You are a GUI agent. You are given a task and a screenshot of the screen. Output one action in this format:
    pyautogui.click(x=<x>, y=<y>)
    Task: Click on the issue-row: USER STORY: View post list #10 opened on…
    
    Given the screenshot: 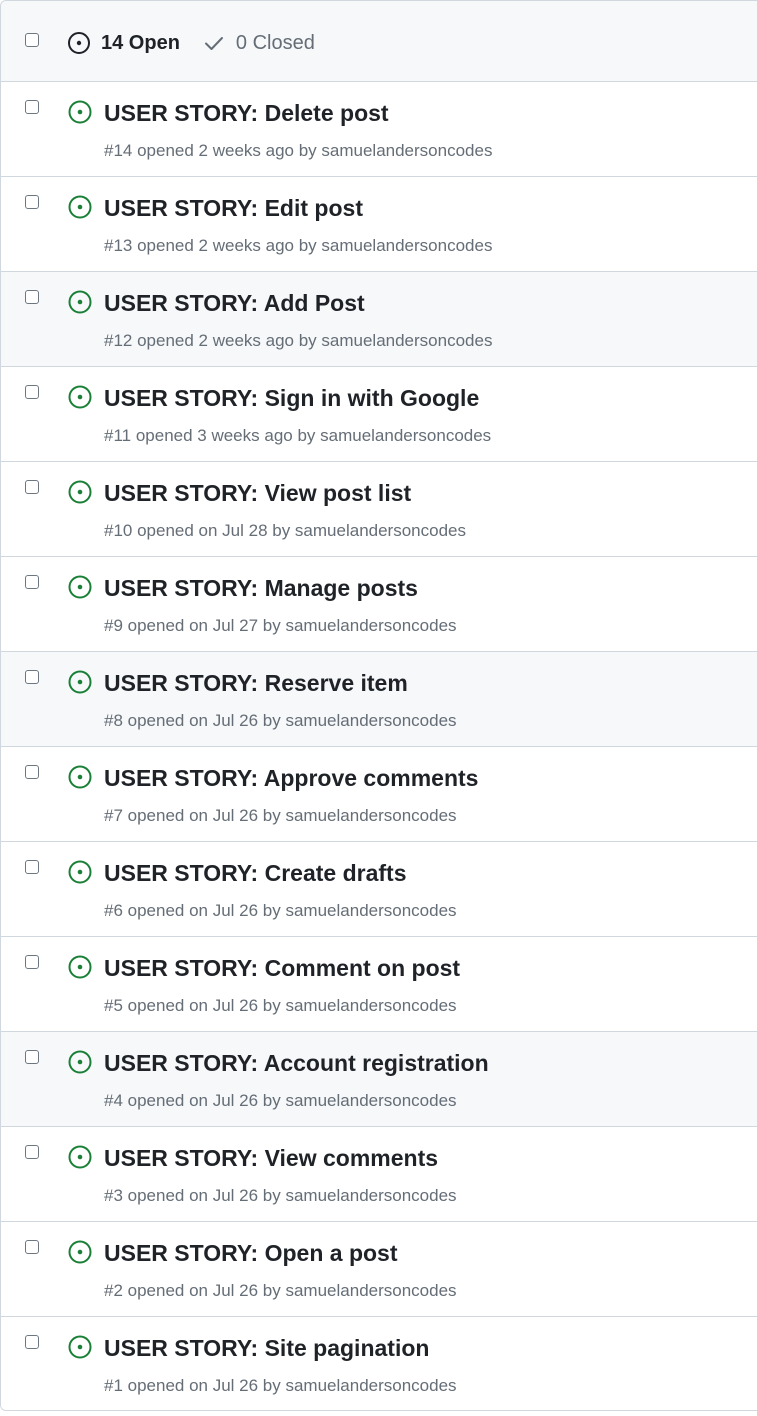 What is the action you would take?
    pyautogui.click(x=379, y=509)
    